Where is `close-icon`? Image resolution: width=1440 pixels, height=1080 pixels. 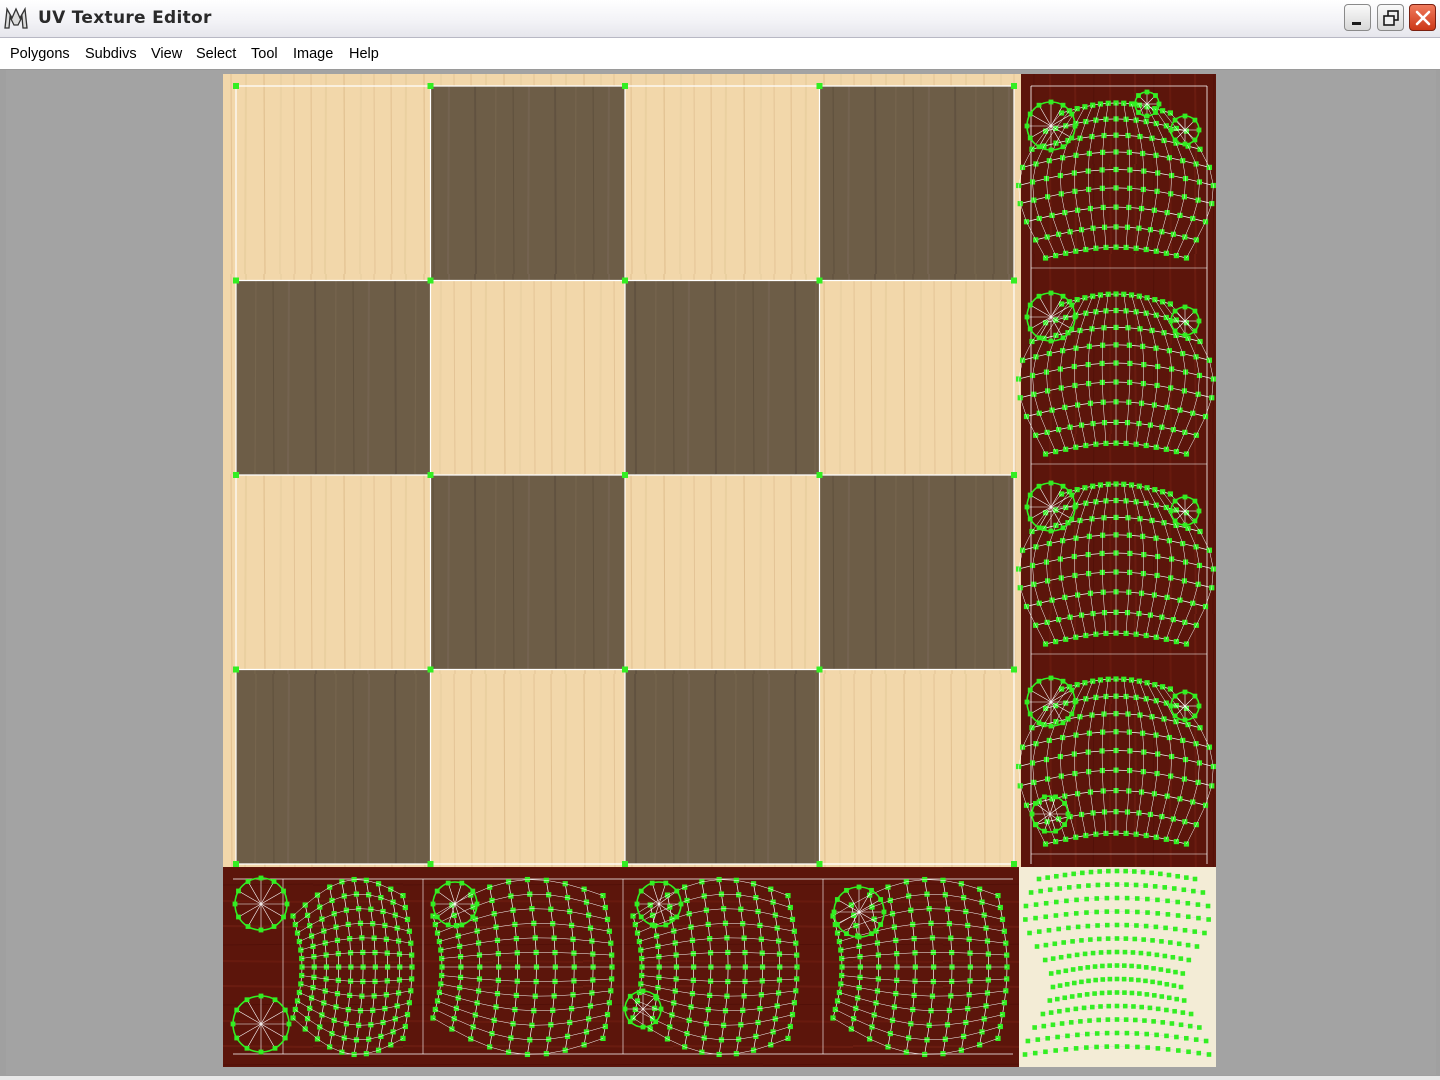
close-icon is located at coordinates (1423, 18).